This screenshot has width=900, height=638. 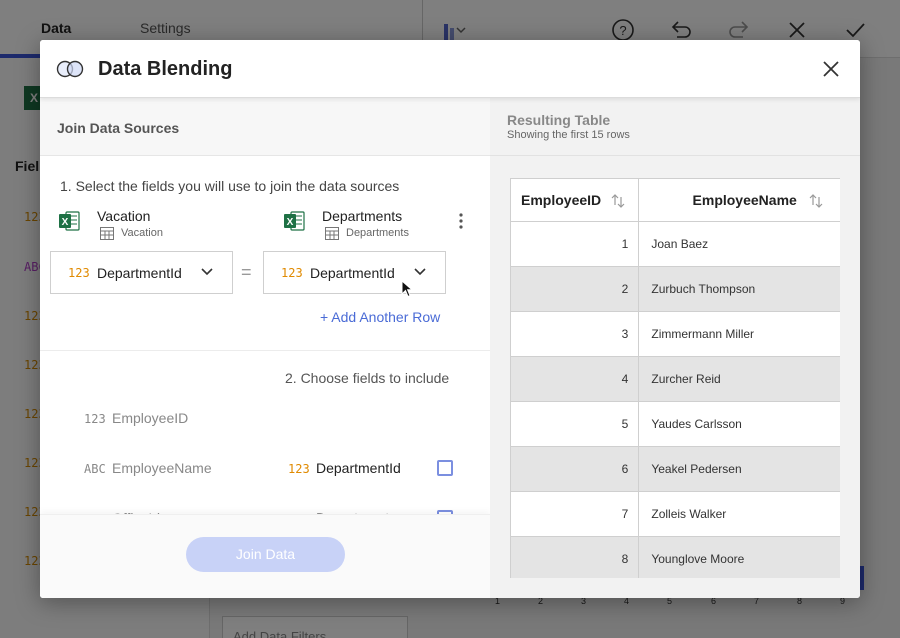 What do you see at coordinates (377, 233) in the screenshot?
I see `source-table-name: Departments` at bounding box center [377, 233].